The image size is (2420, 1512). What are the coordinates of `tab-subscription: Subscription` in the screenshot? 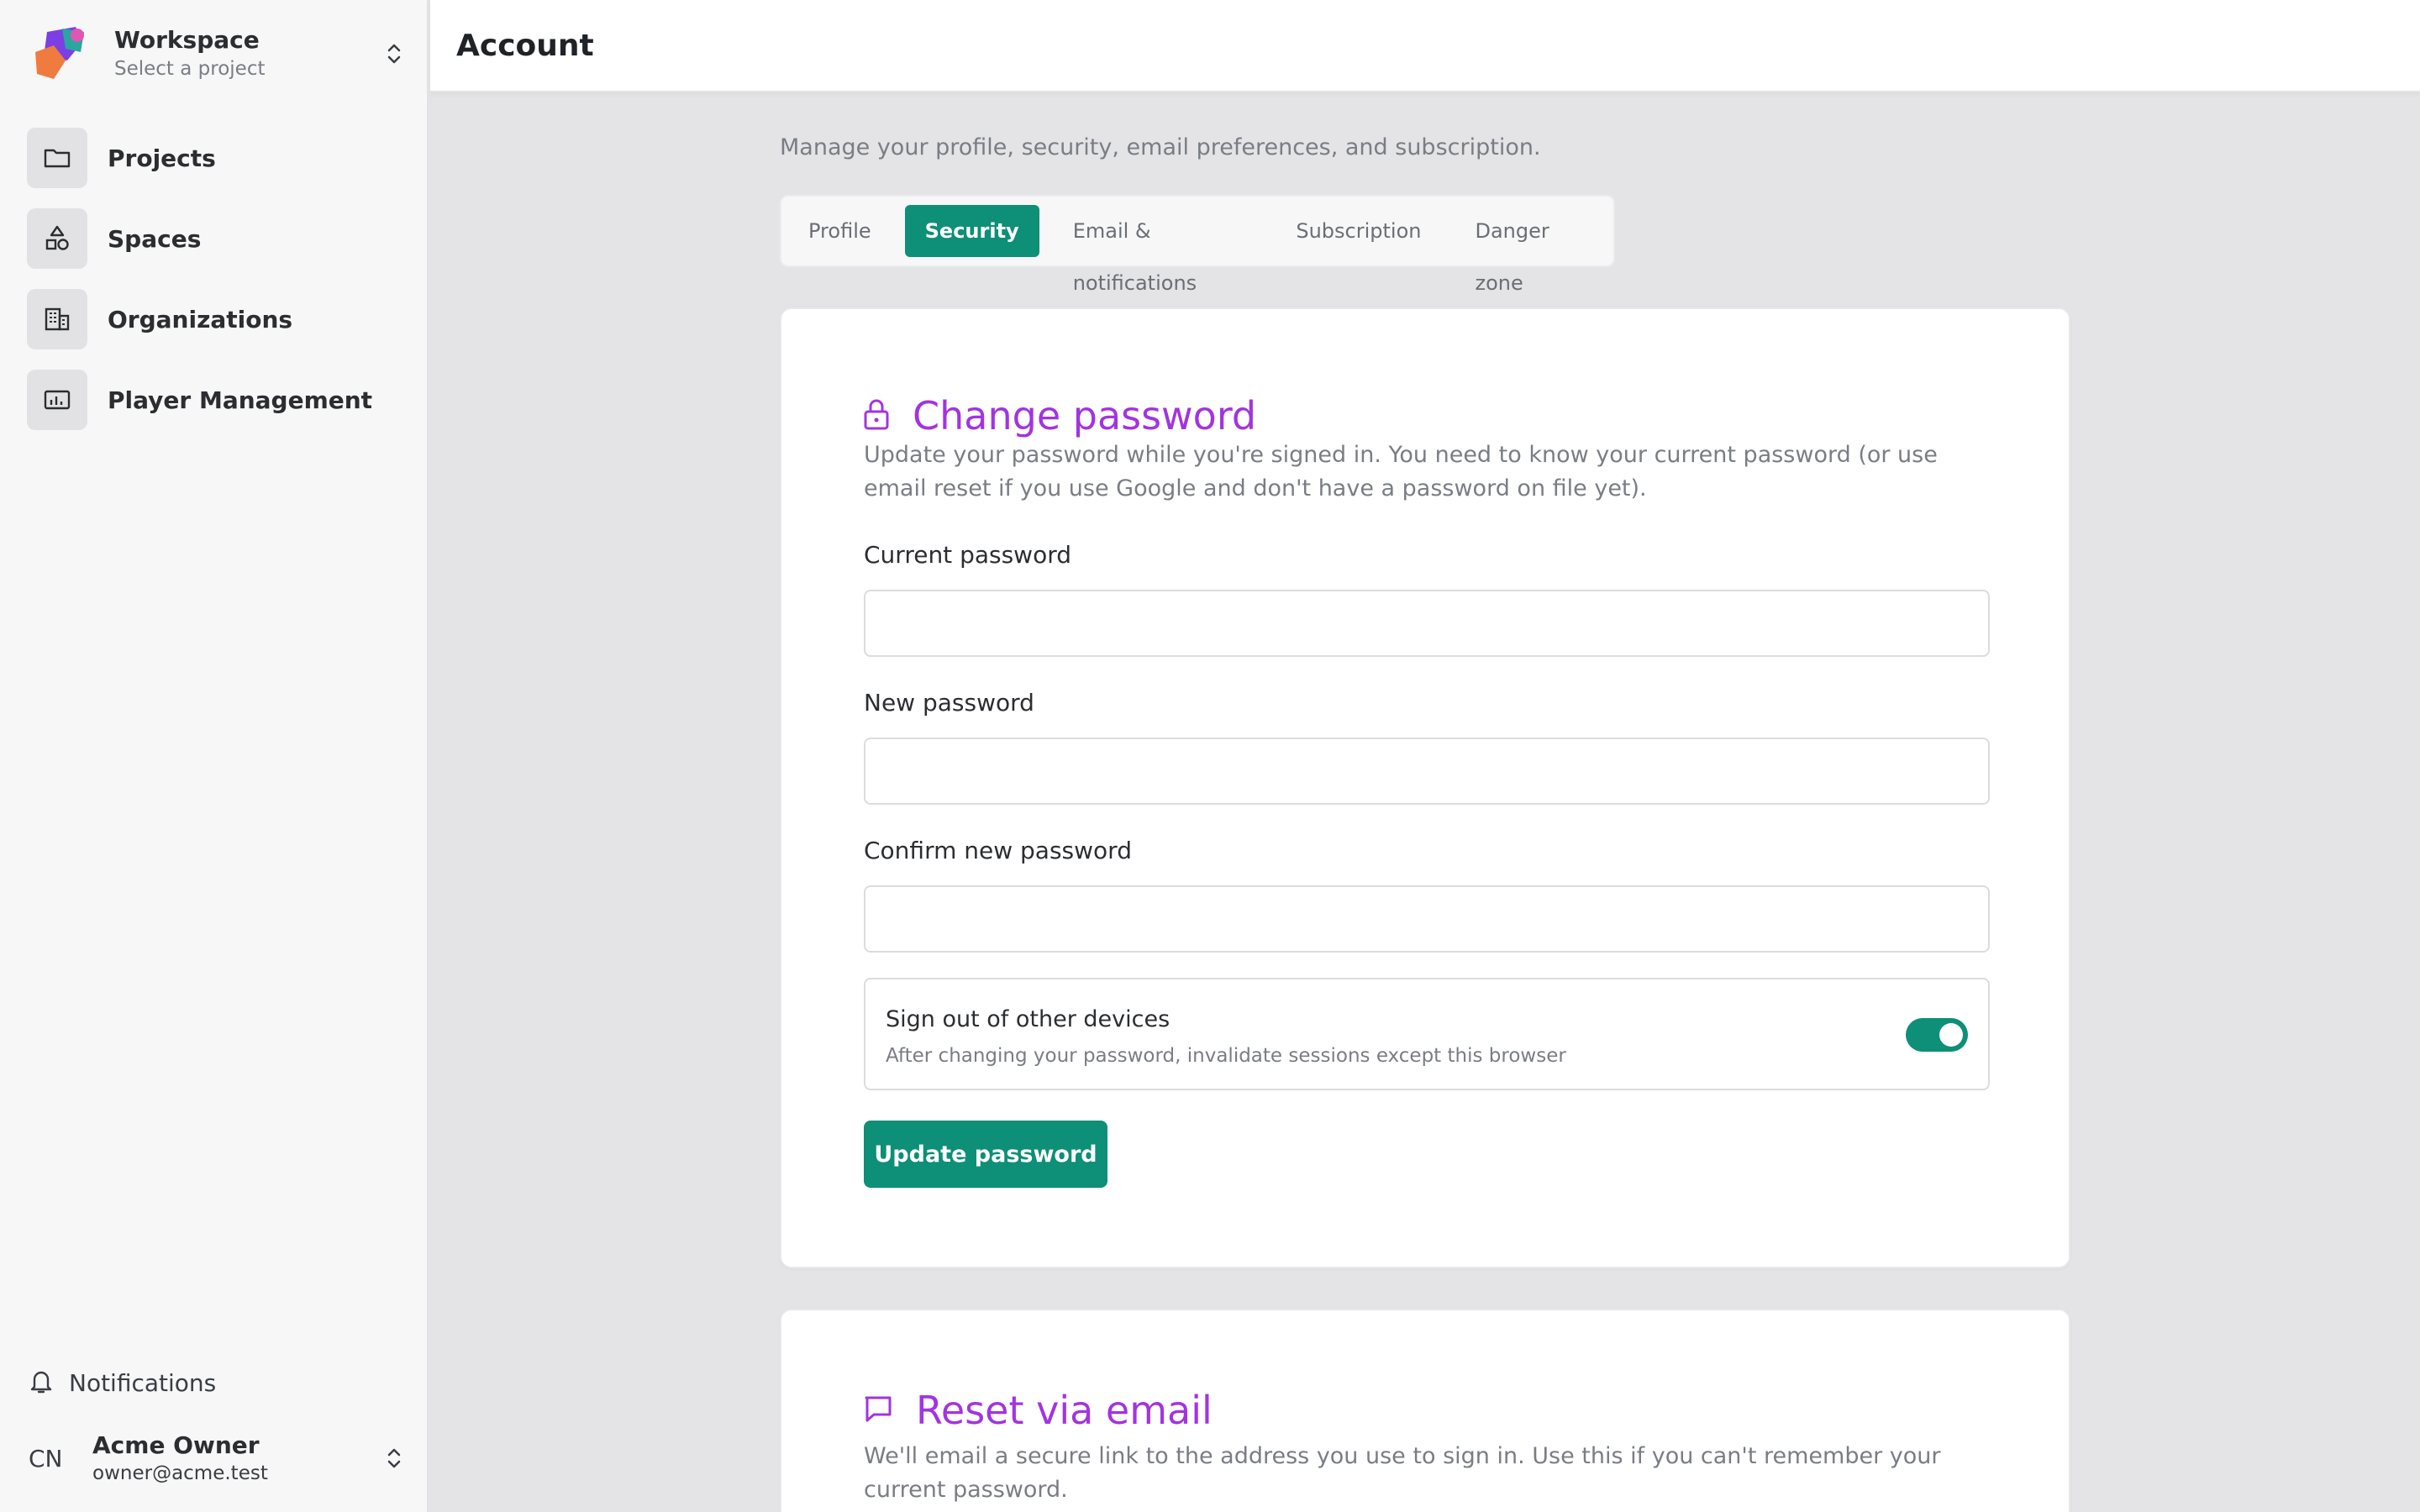 It's located at (1358, 231).